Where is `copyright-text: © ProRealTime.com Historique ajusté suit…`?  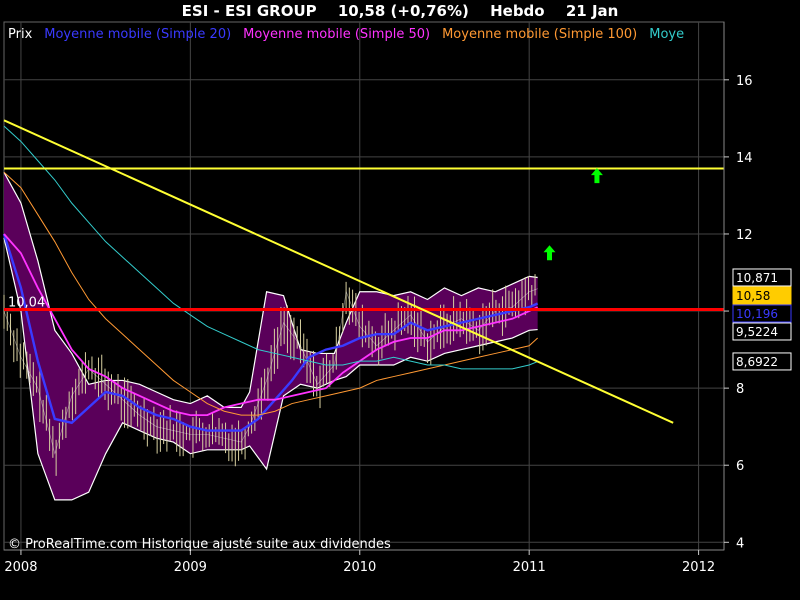
copyright-text: © ProRealTime.com Historique ajusté suit… is located at coordinates (199, 544).